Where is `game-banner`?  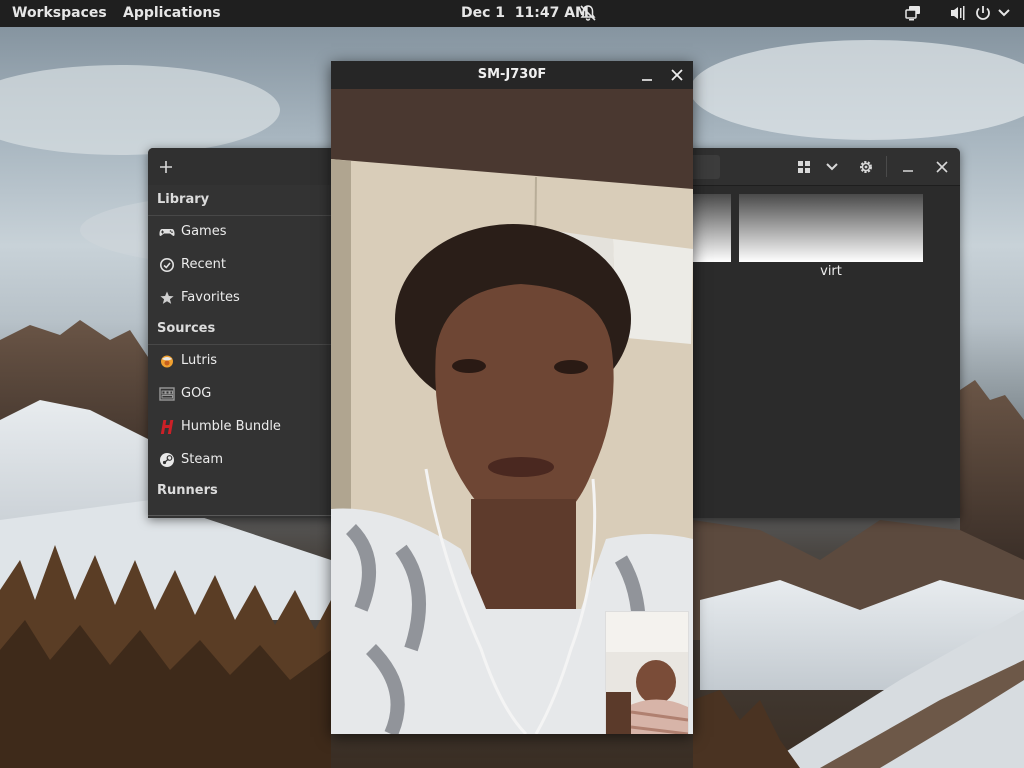 game-banner is located at coordinates (712, 228).